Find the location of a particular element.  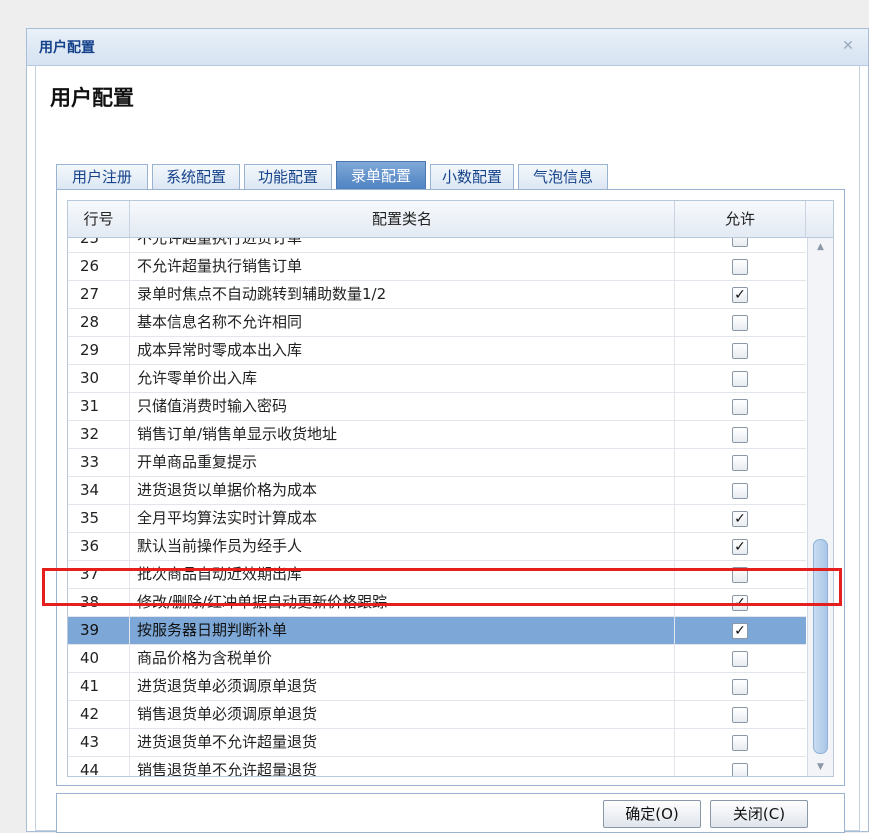

row-number: 31 is located at coordinates (99, 406).